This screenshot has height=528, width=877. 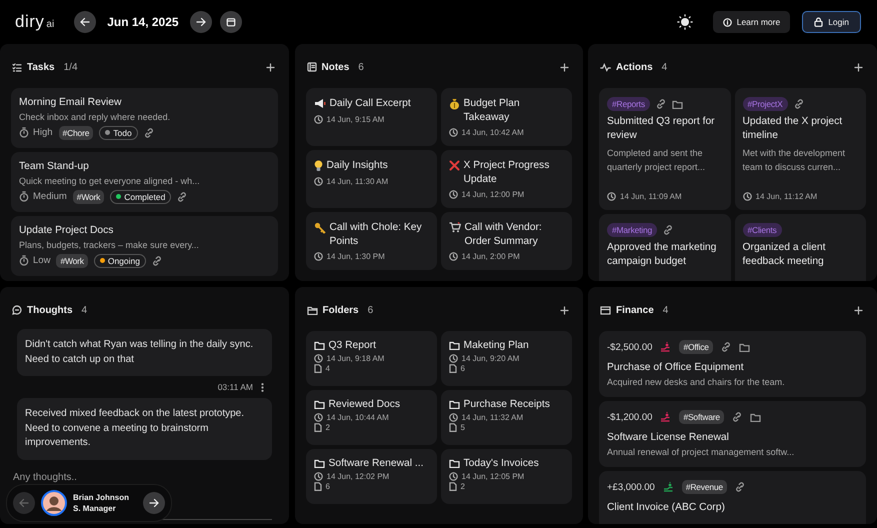 What do you see at coordinates (29, 22) in the screenshot?
I see `logo: diry` at bounding box center [29, 22].